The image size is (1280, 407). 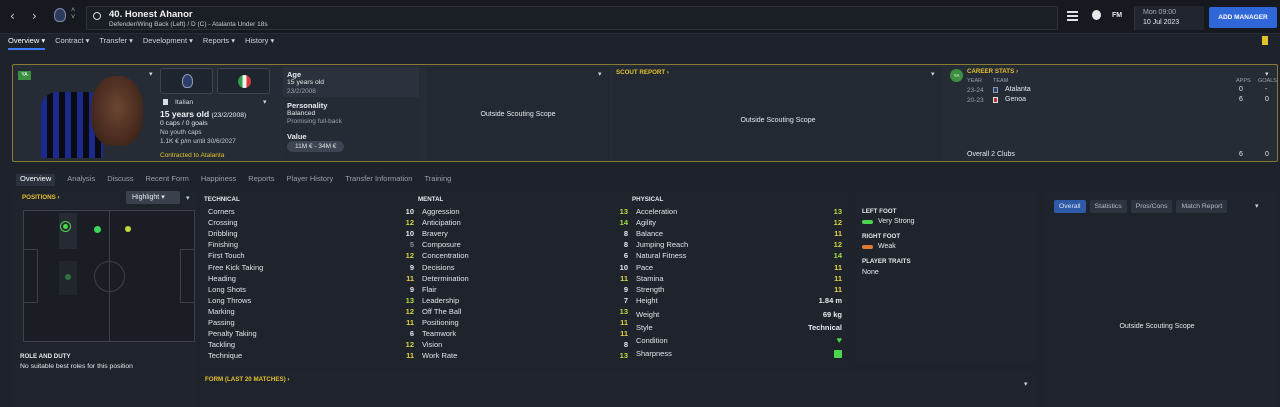 I want to click on scout-report-label: SCOUT REPORT ›, so click(x=642, y=72).